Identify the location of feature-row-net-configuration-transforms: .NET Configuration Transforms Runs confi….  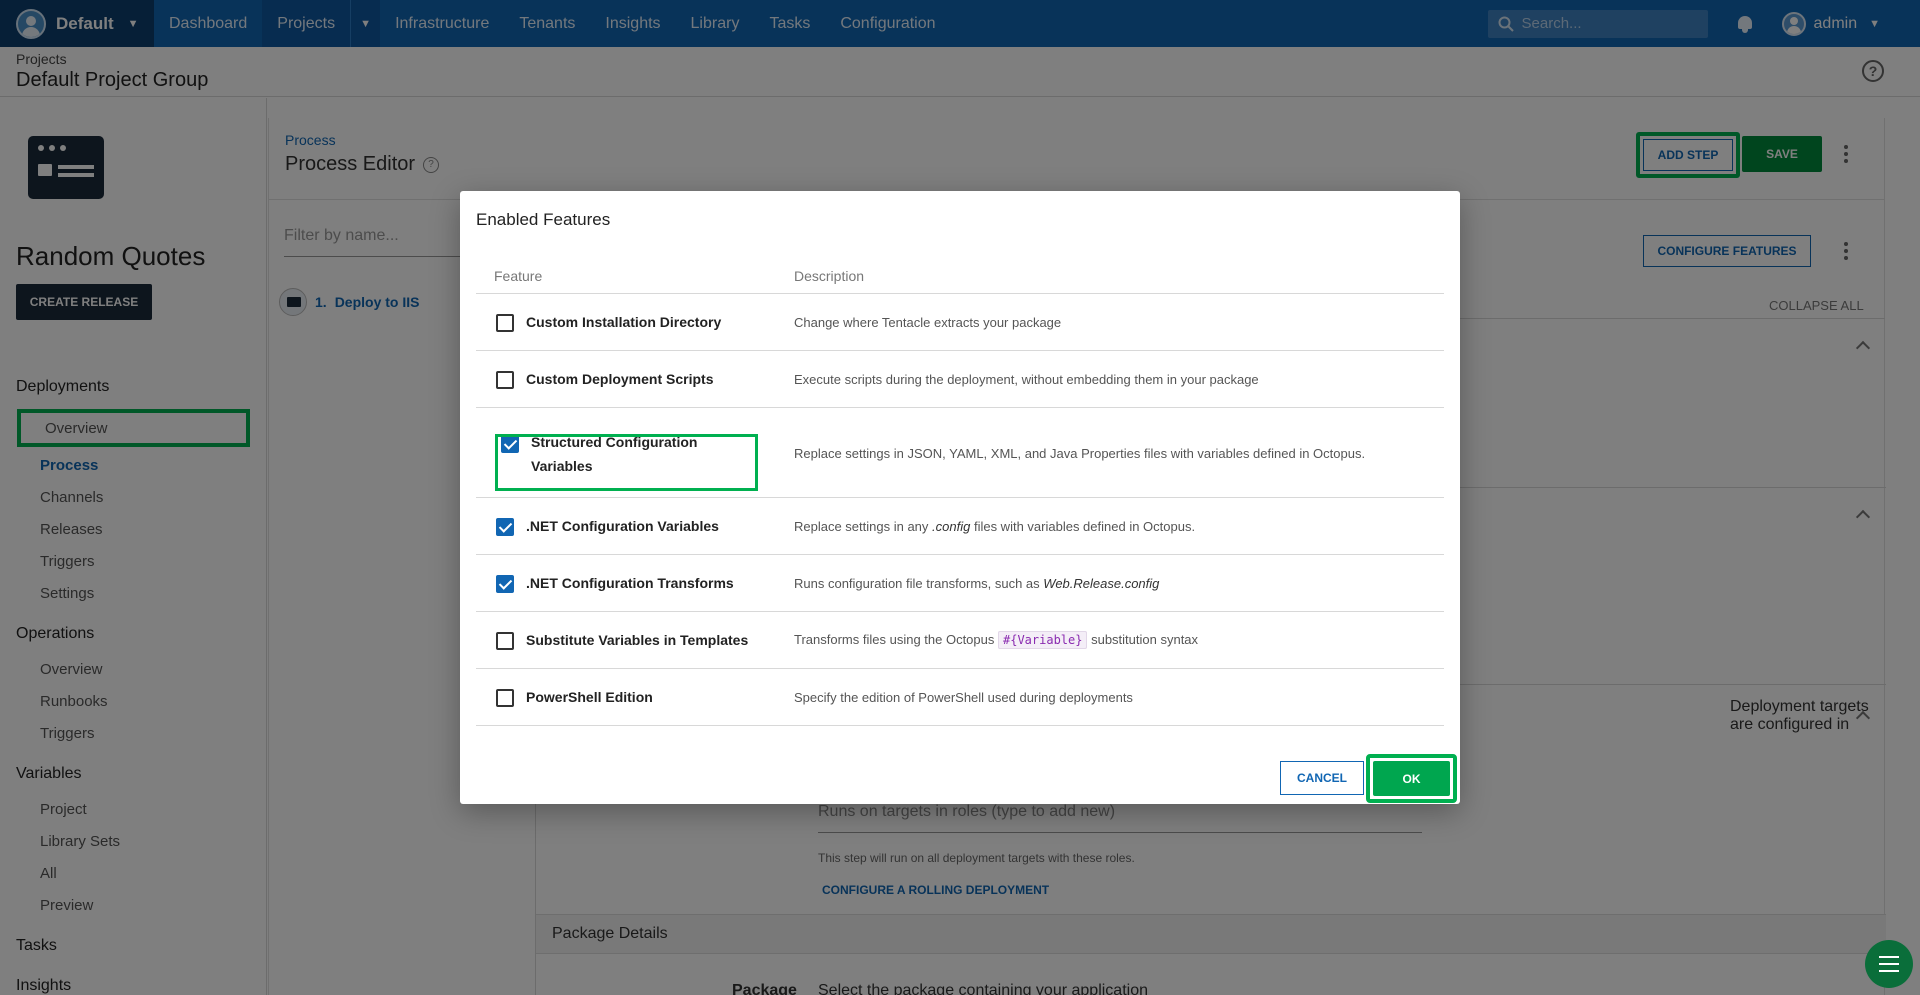
(960, 583).